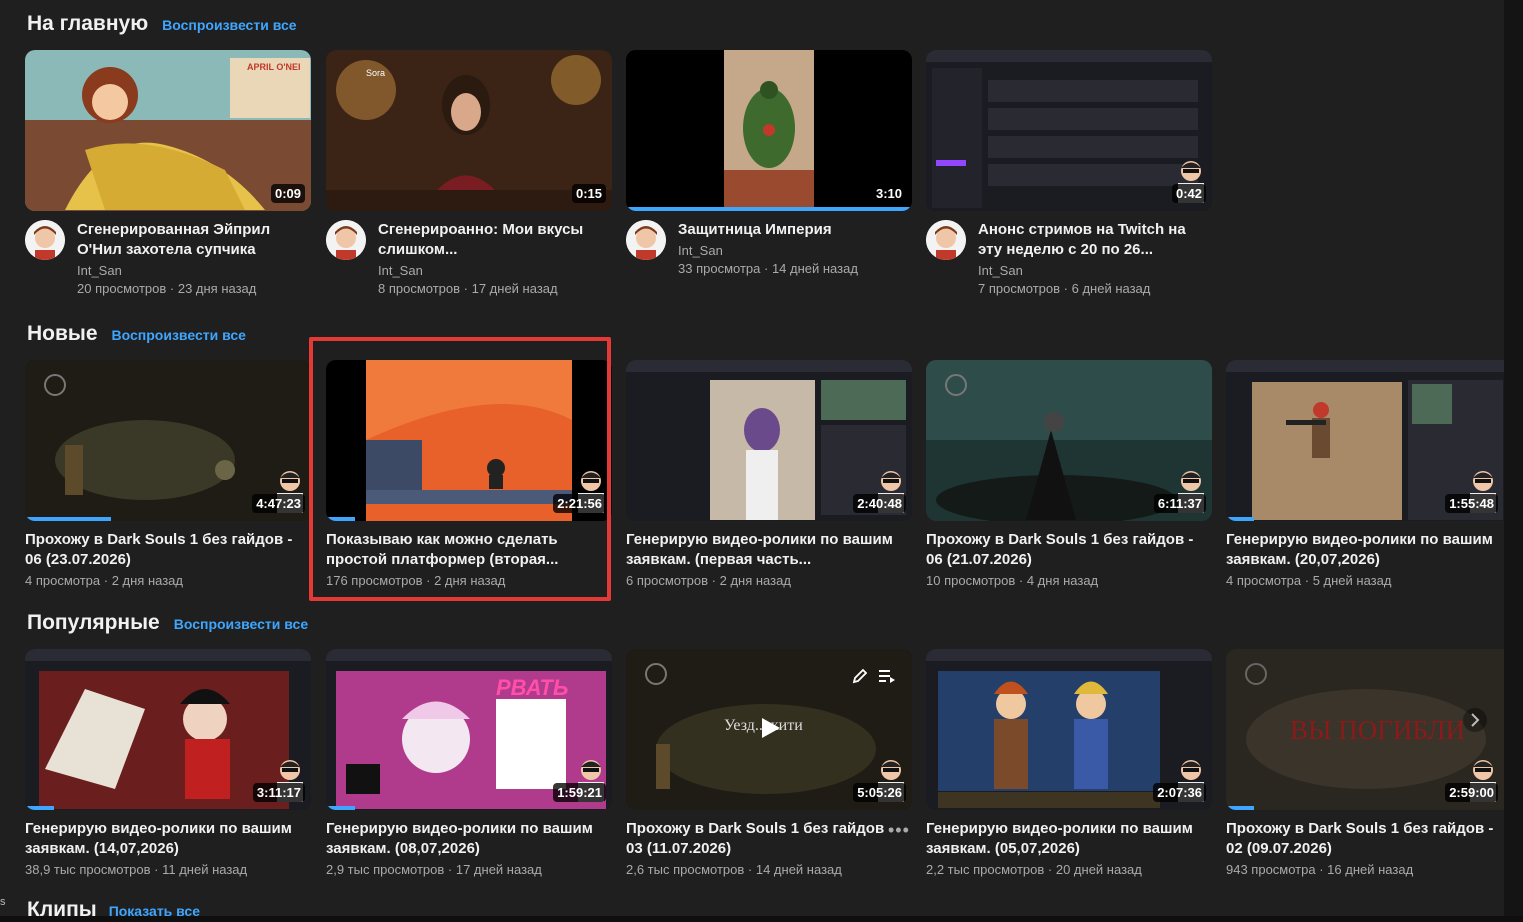  Describe the element at coordinates (1471, 503) in the screenshot. I see `duration-badge: 1:55:48` at that location.